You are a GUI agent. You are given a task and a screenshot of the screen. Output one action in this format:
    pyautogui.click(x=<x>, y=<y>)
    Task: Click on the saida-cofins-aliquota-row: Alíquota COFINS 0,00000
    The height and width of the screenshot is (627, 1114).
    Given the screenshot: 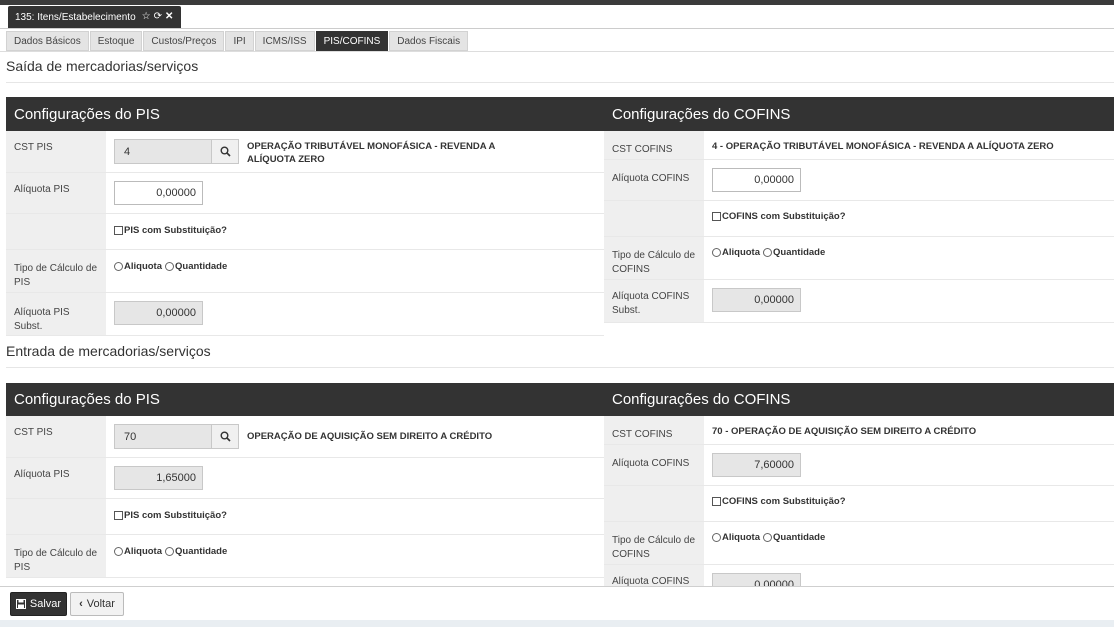 What is the action you would take?
    pyautogui.click(x=859, y=180)
    